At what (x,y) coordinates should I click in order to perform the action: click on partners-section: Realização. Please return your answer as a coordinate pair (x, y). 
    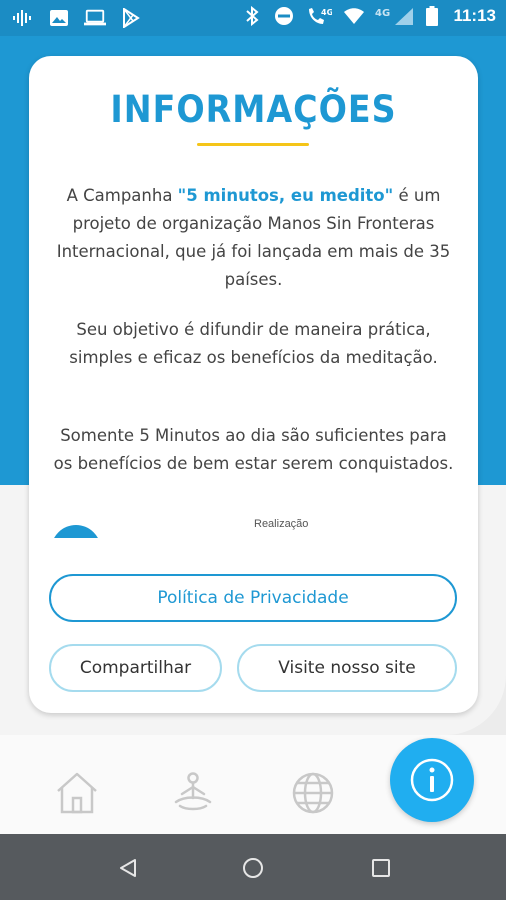
    Looking at the image, I should click on (253, 527).